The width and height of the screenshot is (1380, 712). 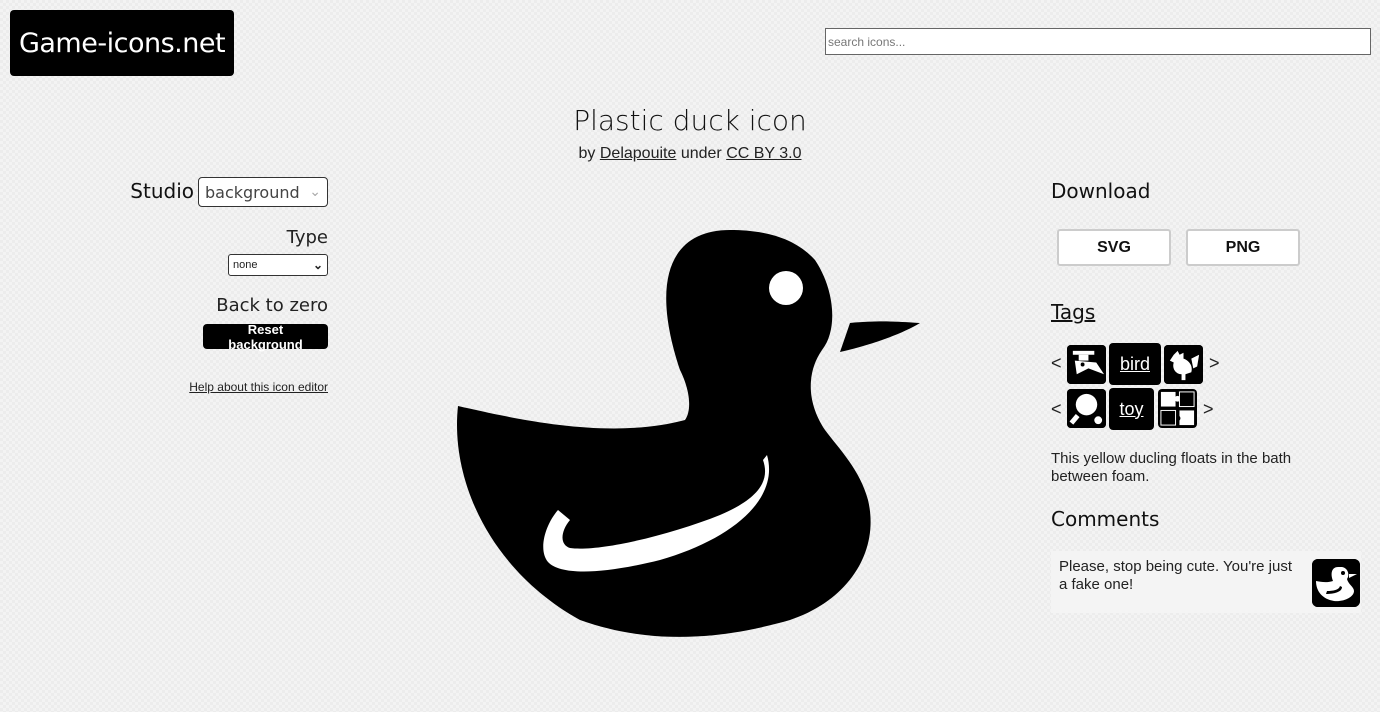 What do you see at coordinates (272, 305) in the screenshot?
I see `back-to-zero-label: Back to zero` at bounding box center [272, 305].